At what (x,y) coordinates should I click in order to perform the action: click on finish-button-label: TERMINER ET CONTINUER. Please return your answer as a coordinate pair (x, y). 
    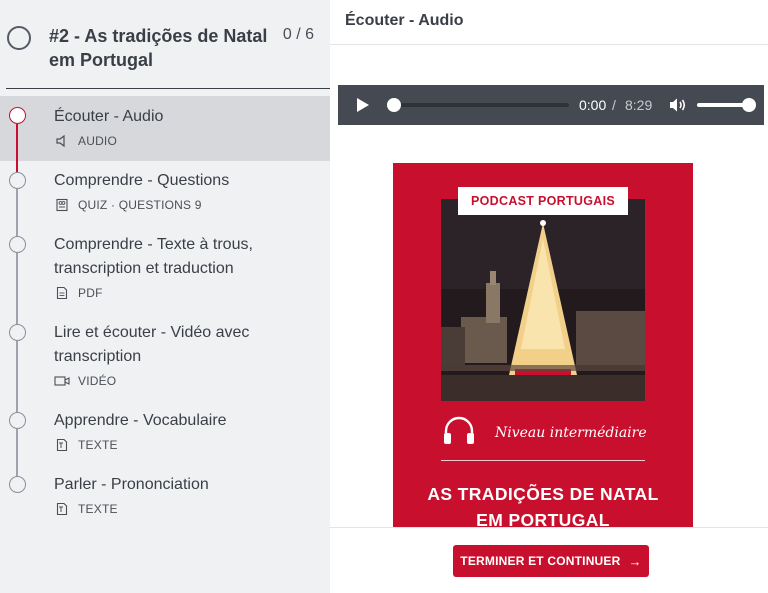
    Looking at the image, I should click on (540, 561).